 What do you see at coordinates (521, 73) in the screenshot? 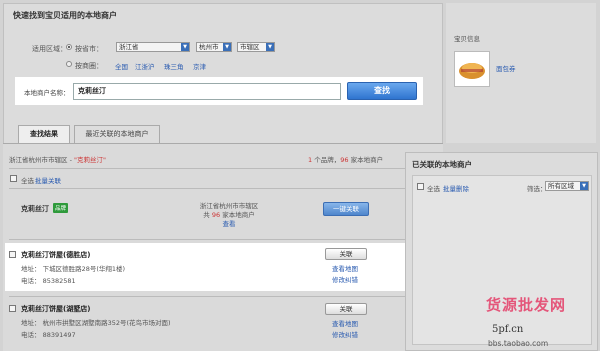
I see `baby-info-panel: 宝贝信息 面包券` at bounding box center [521, 73].